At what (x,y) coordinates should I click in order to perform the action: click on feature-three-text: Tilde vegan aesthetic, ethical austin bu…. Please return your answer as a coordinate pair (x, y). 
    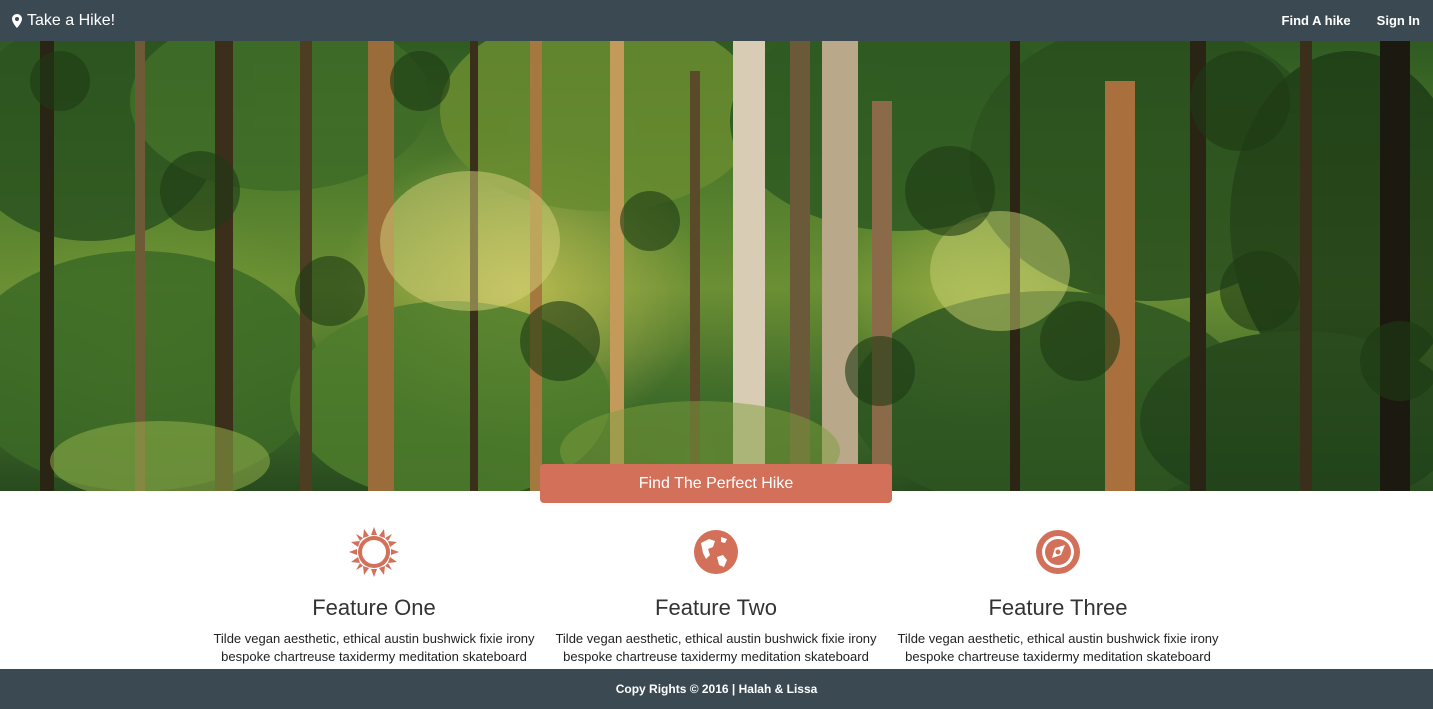
    Looking at the image, I should click on (1058, 647).